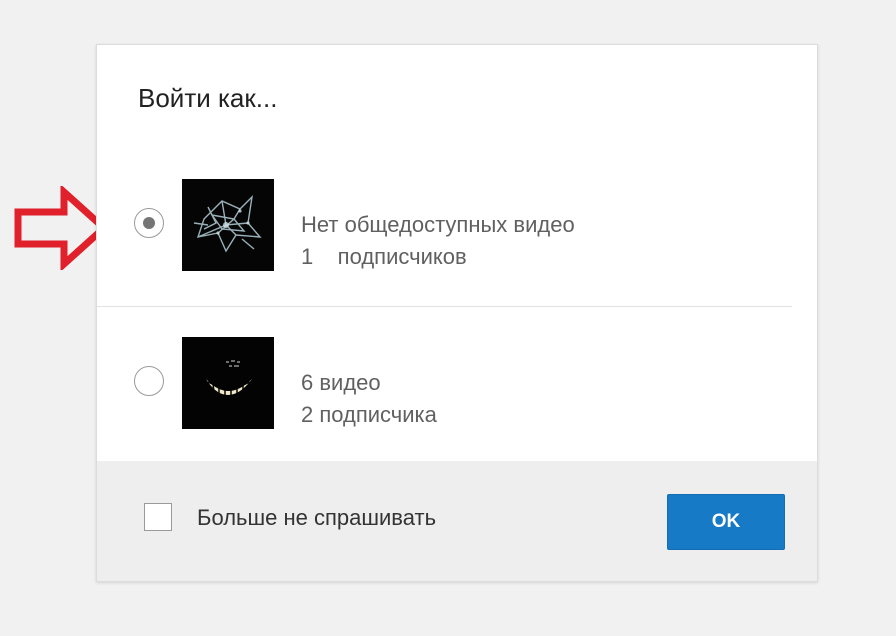 The image size is (896, 636). I want to click on cheshire-grin-avatar-icon, so click(228, 383).